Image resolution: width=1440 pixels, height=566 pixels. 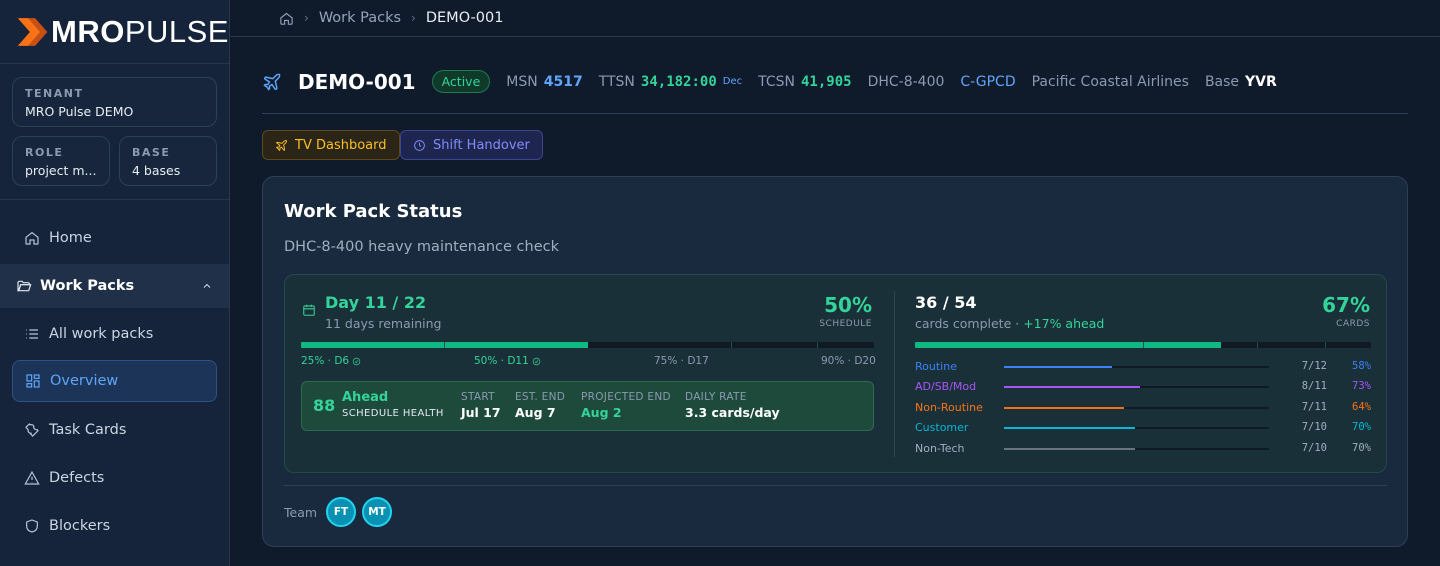 I want to click on tenant-label: TENANT, so click(x=54, y=93).